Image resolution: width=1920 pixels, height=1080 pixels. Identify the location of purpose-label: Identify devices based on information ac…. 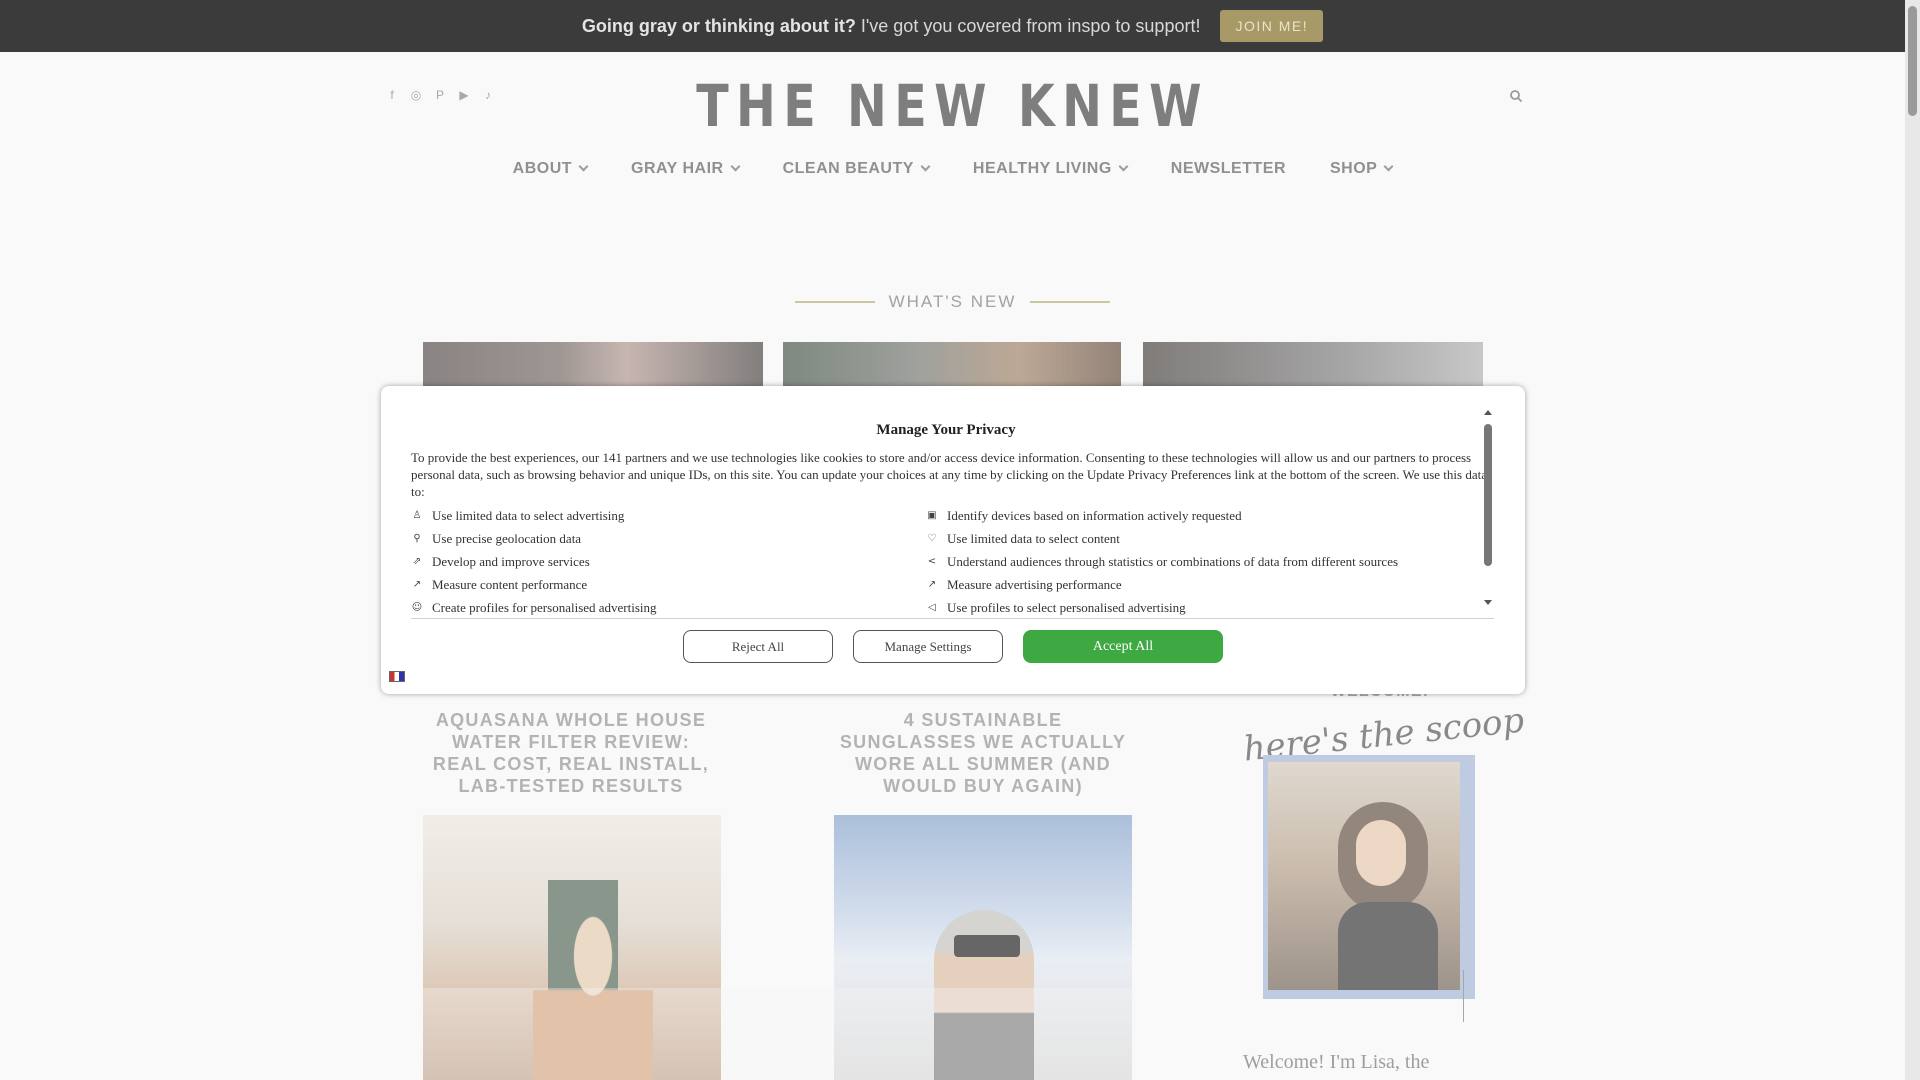
(1094, 515).